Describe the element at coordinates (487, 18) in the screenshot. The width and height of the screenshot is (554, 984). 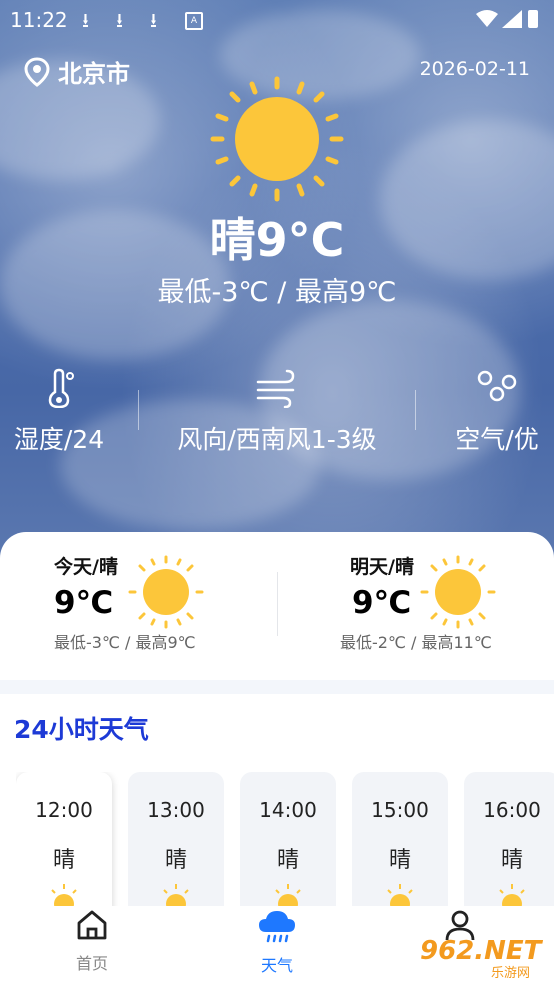
I see `wifi-icon` at that location.